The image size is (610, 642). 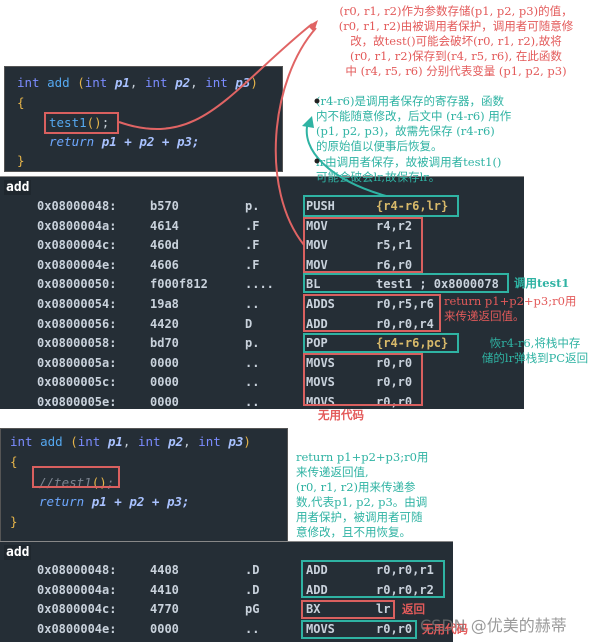 What do you see at coordinates (308, 122) in the screenshot?
I see `arrow-head-teal` at bounding box center [308, 122].